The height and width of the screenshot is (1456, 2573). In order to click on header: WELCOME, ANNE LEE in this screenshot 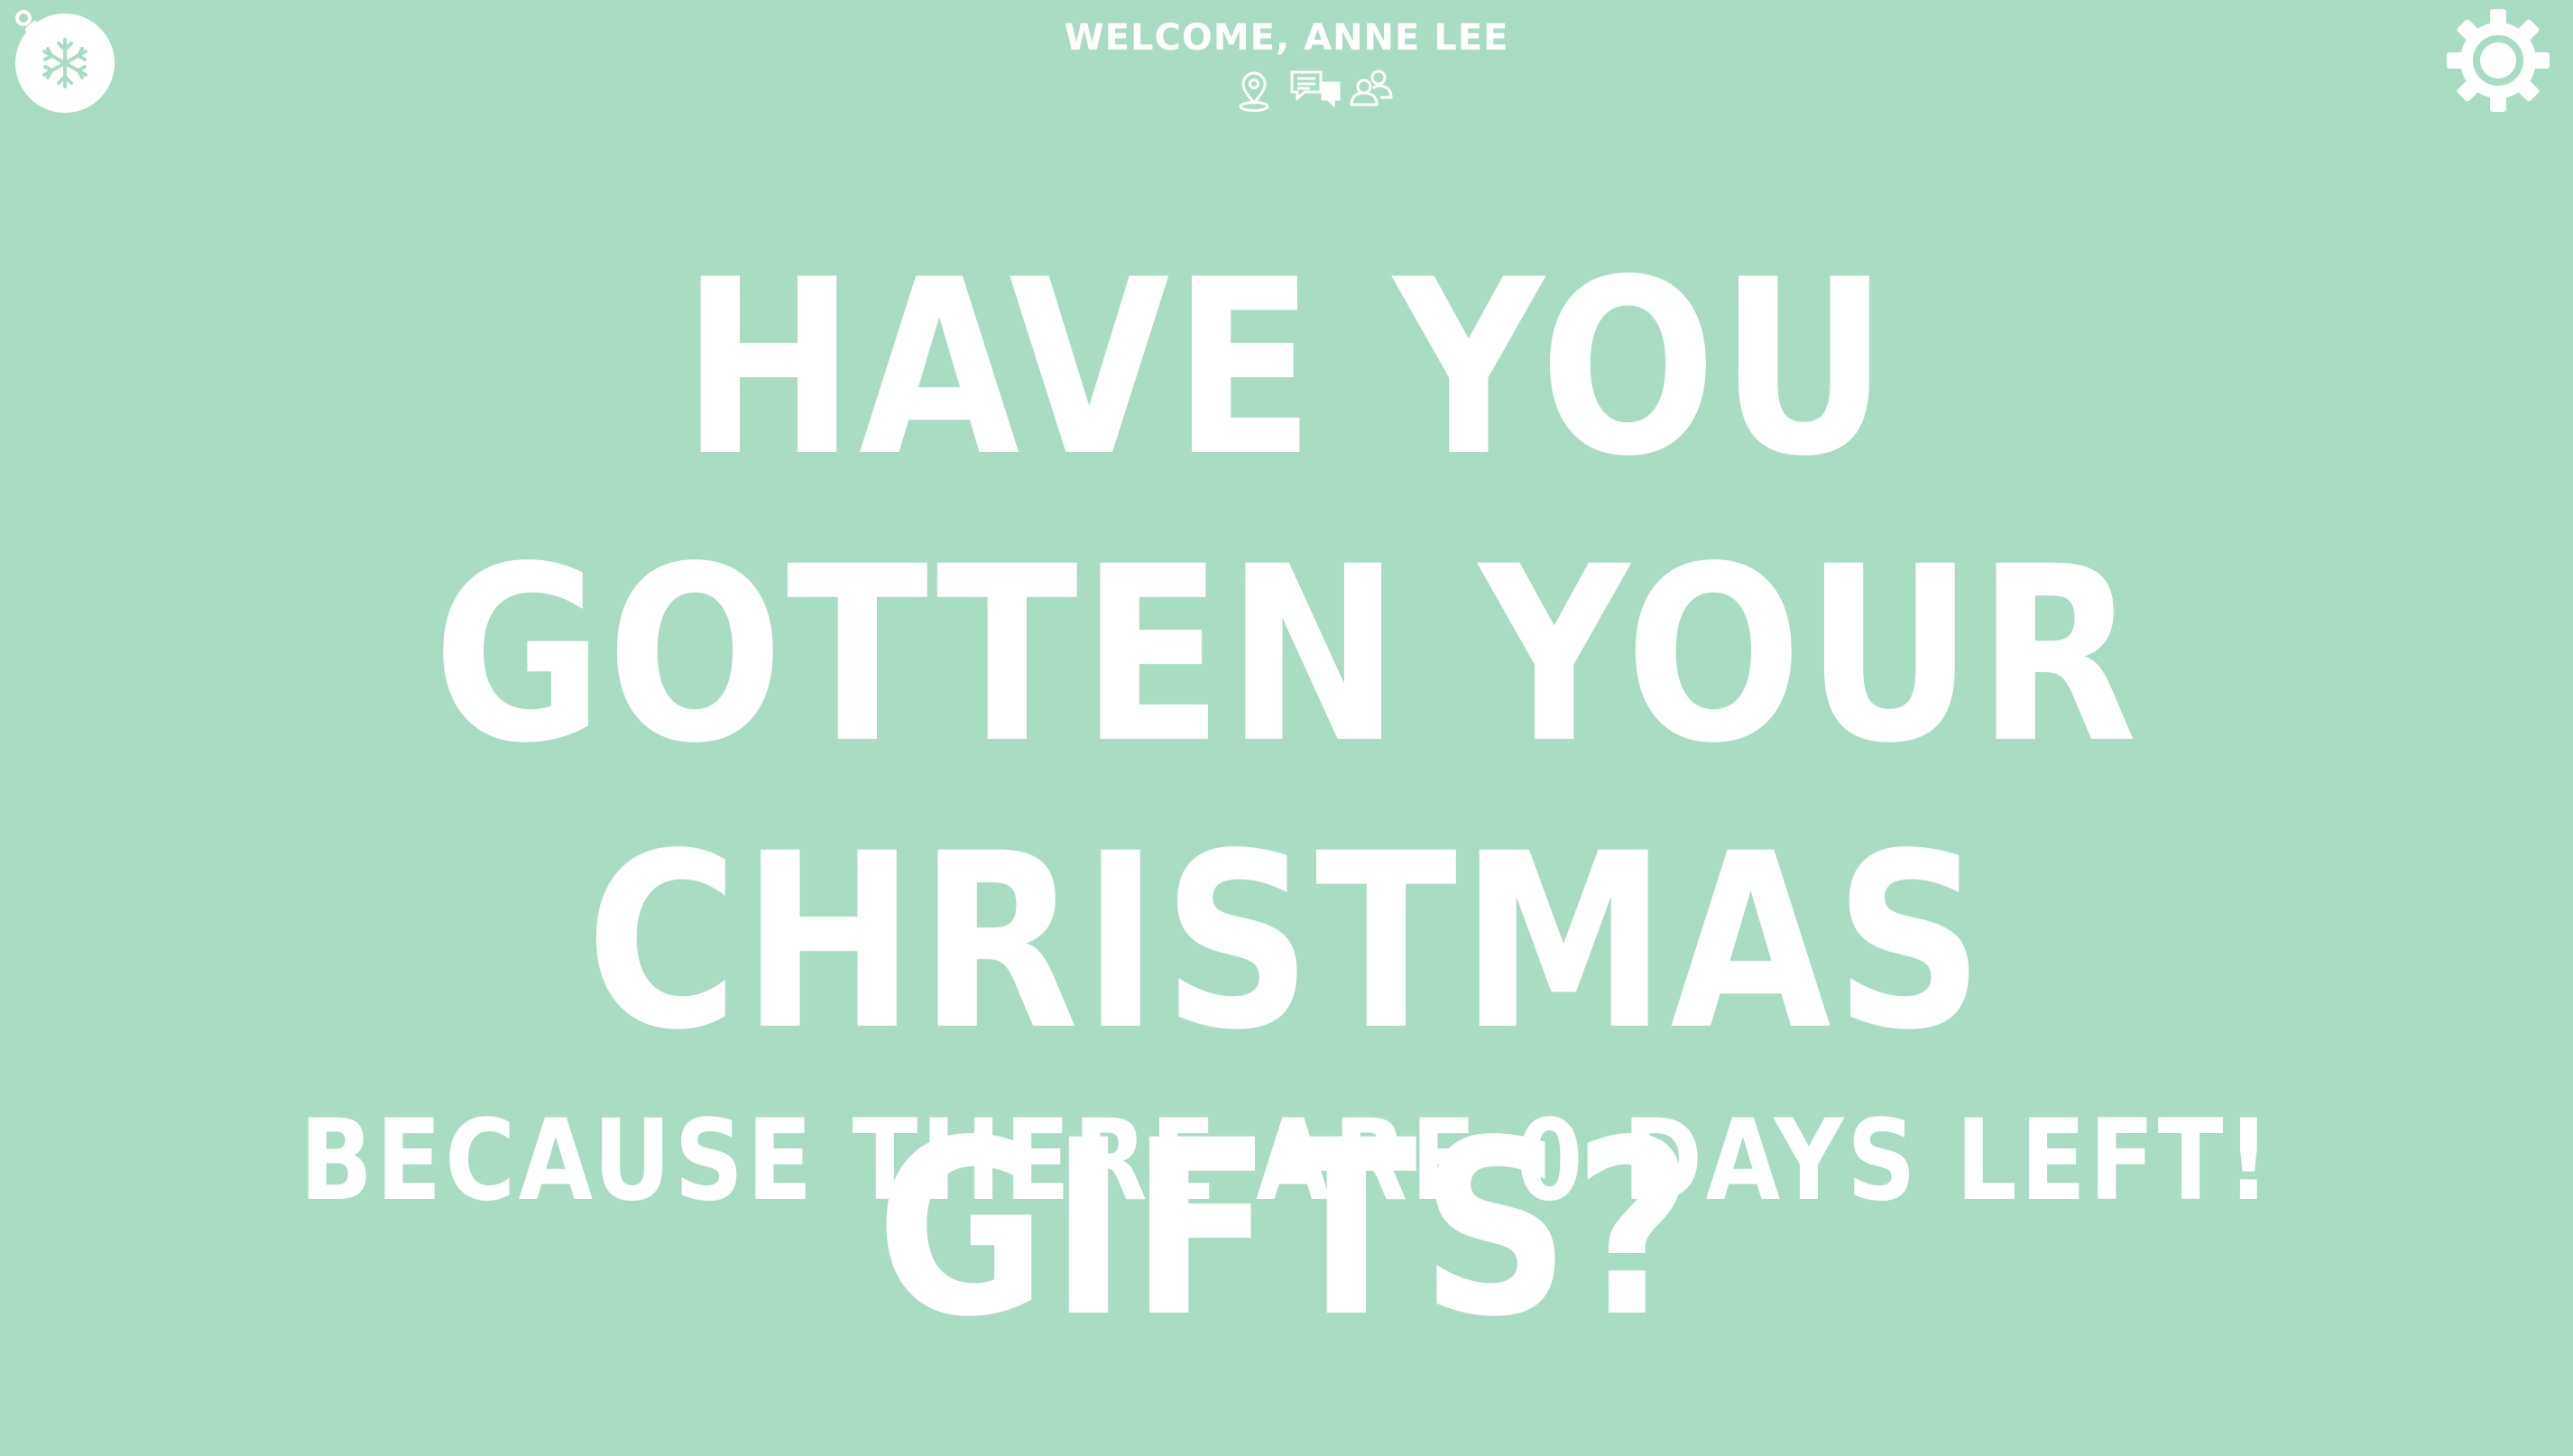, I will do `click(1286, 64)`.